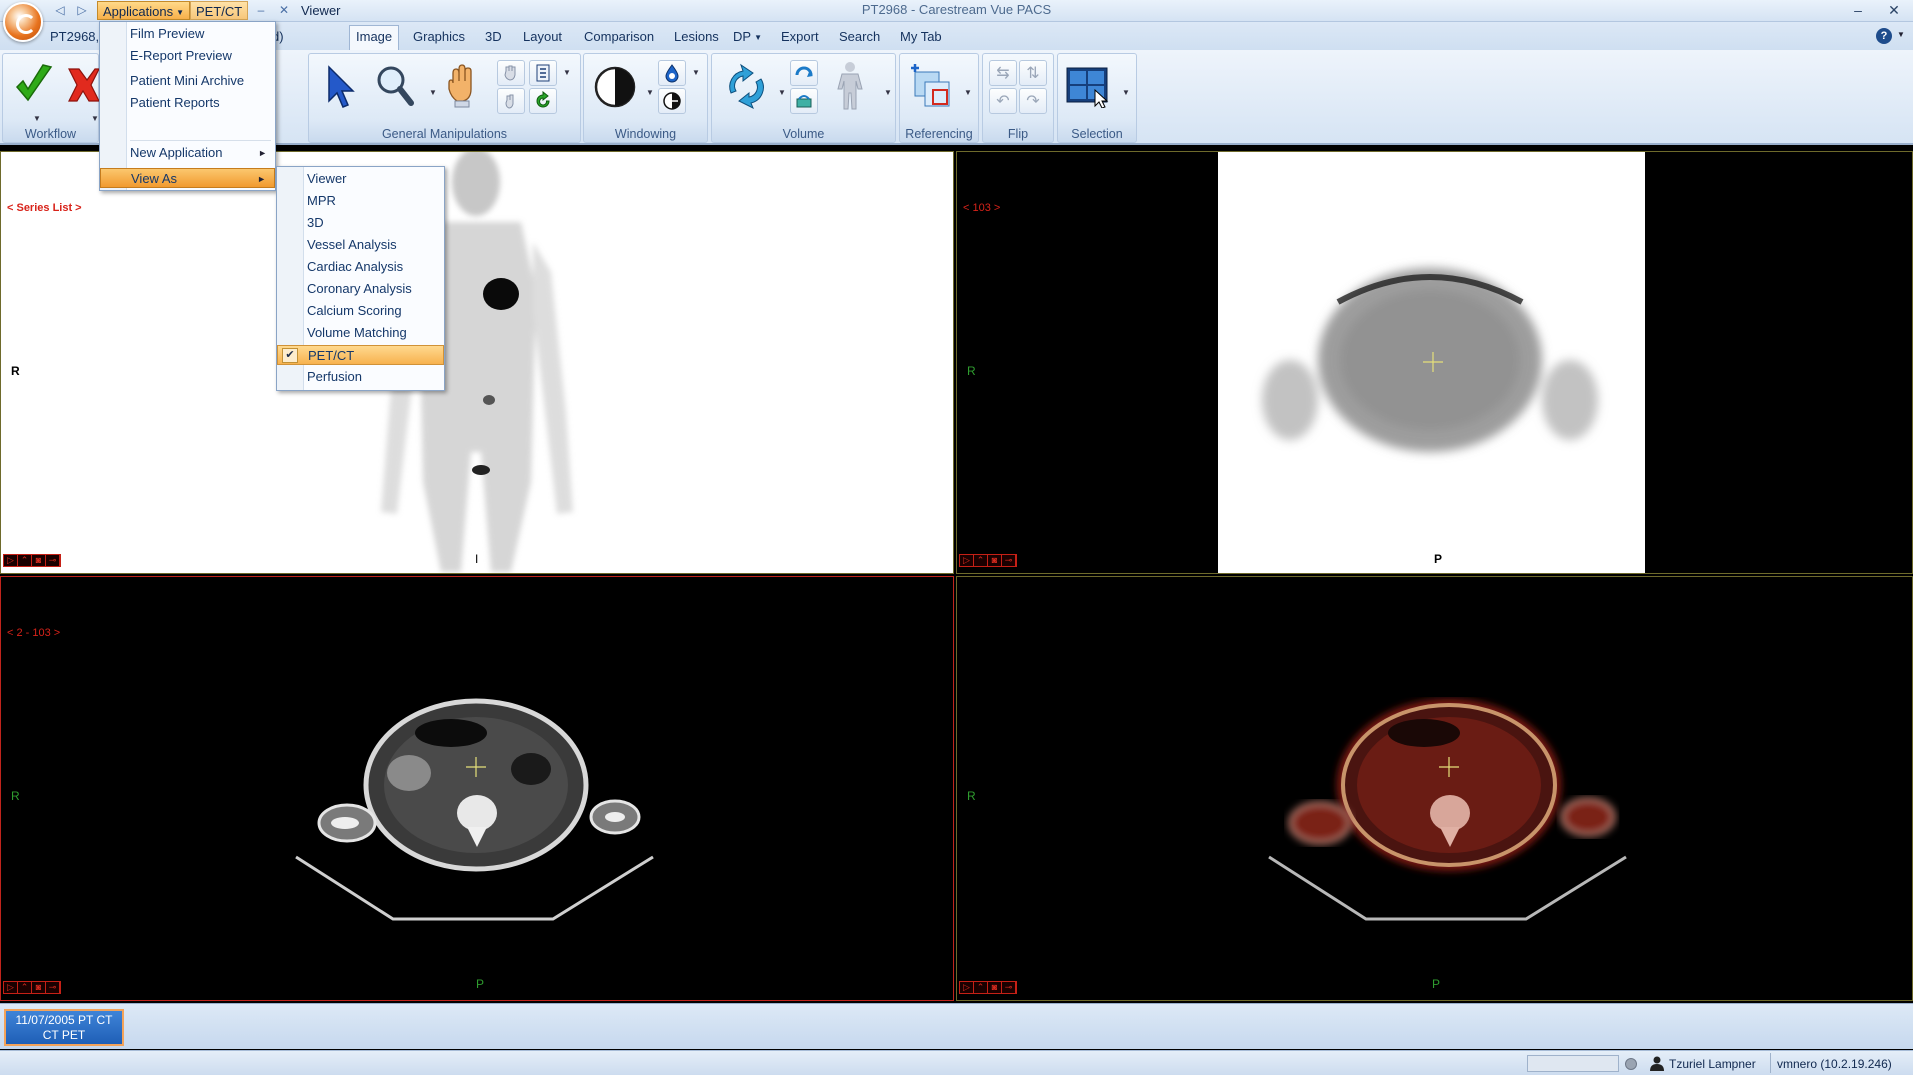 Image resolution: width=1913 pixels, height=1075 pixels. What do you see at coordinates (340, 87) in the screenshot?
I see `pointer-arrow-icon` at bounding box center [340, 87].